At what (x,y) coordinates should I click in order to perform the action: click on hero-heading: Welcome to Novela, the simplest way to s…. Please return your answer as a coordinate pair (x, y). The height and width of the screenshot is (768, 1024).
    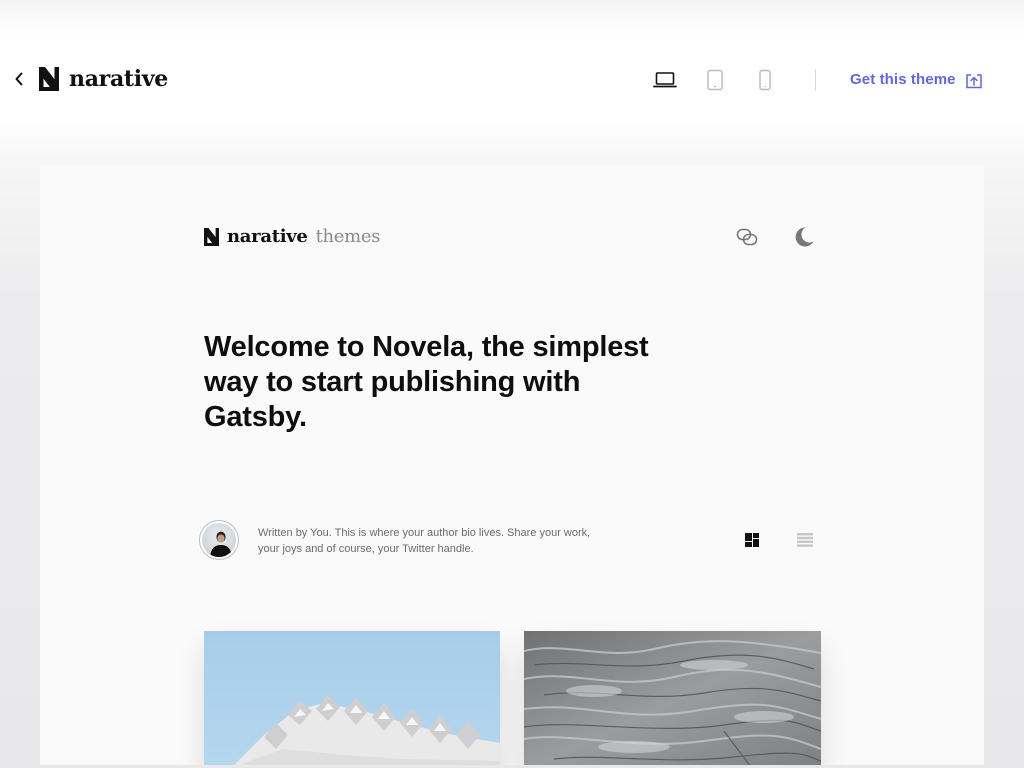
    Looking at the image, I should click on (426, 382).